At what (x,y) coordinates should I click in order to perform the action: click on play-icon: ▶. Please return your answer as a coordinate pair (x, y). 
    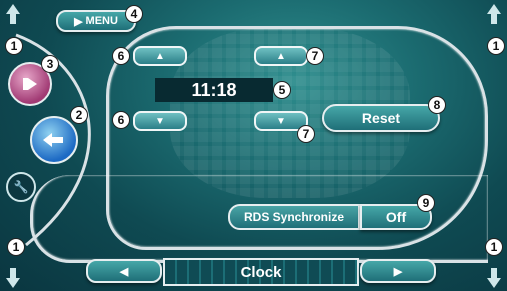
    Looking at the image, I should click on (78, 21).